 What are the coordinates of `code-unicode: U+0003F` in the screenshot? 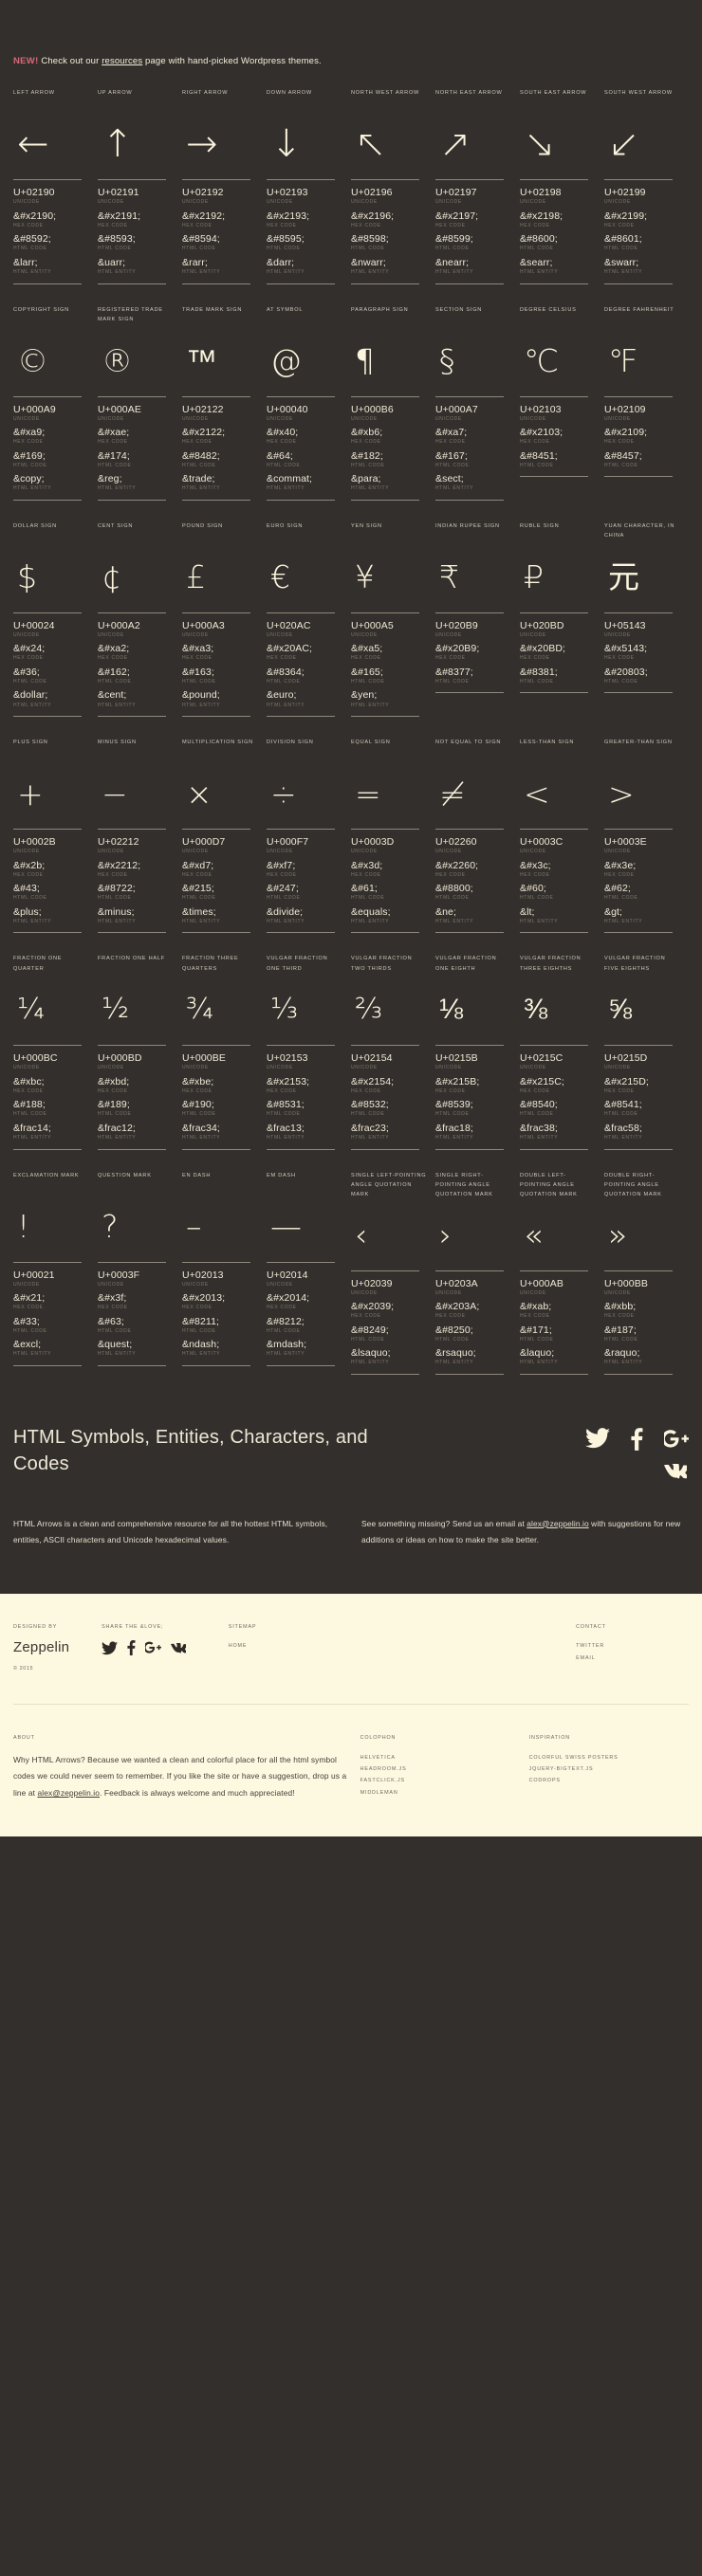 It's located at (137, 1275).